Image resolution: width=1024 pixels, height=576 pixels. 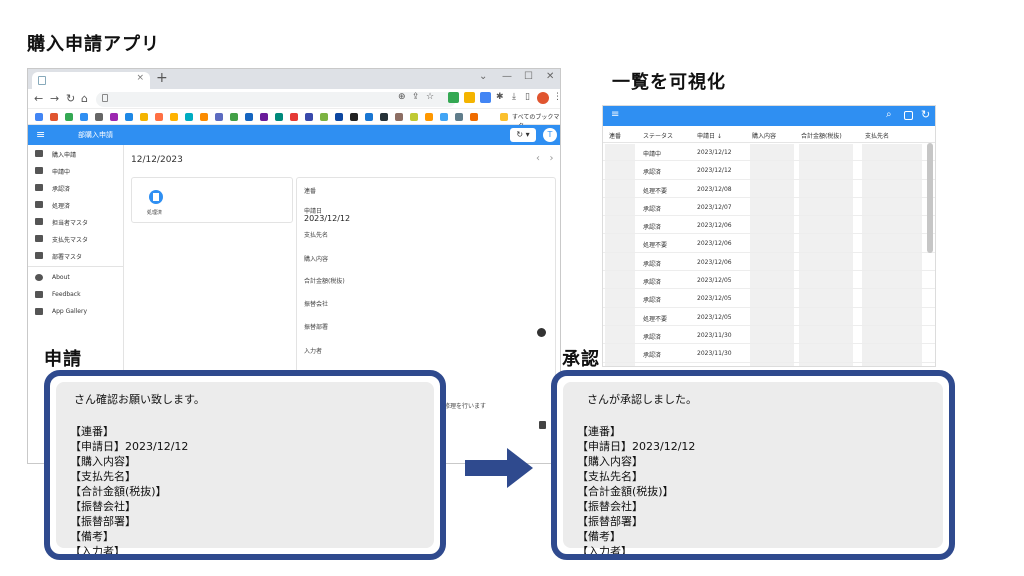 I want to click on profile-avatar, so click(x=543, y=98).